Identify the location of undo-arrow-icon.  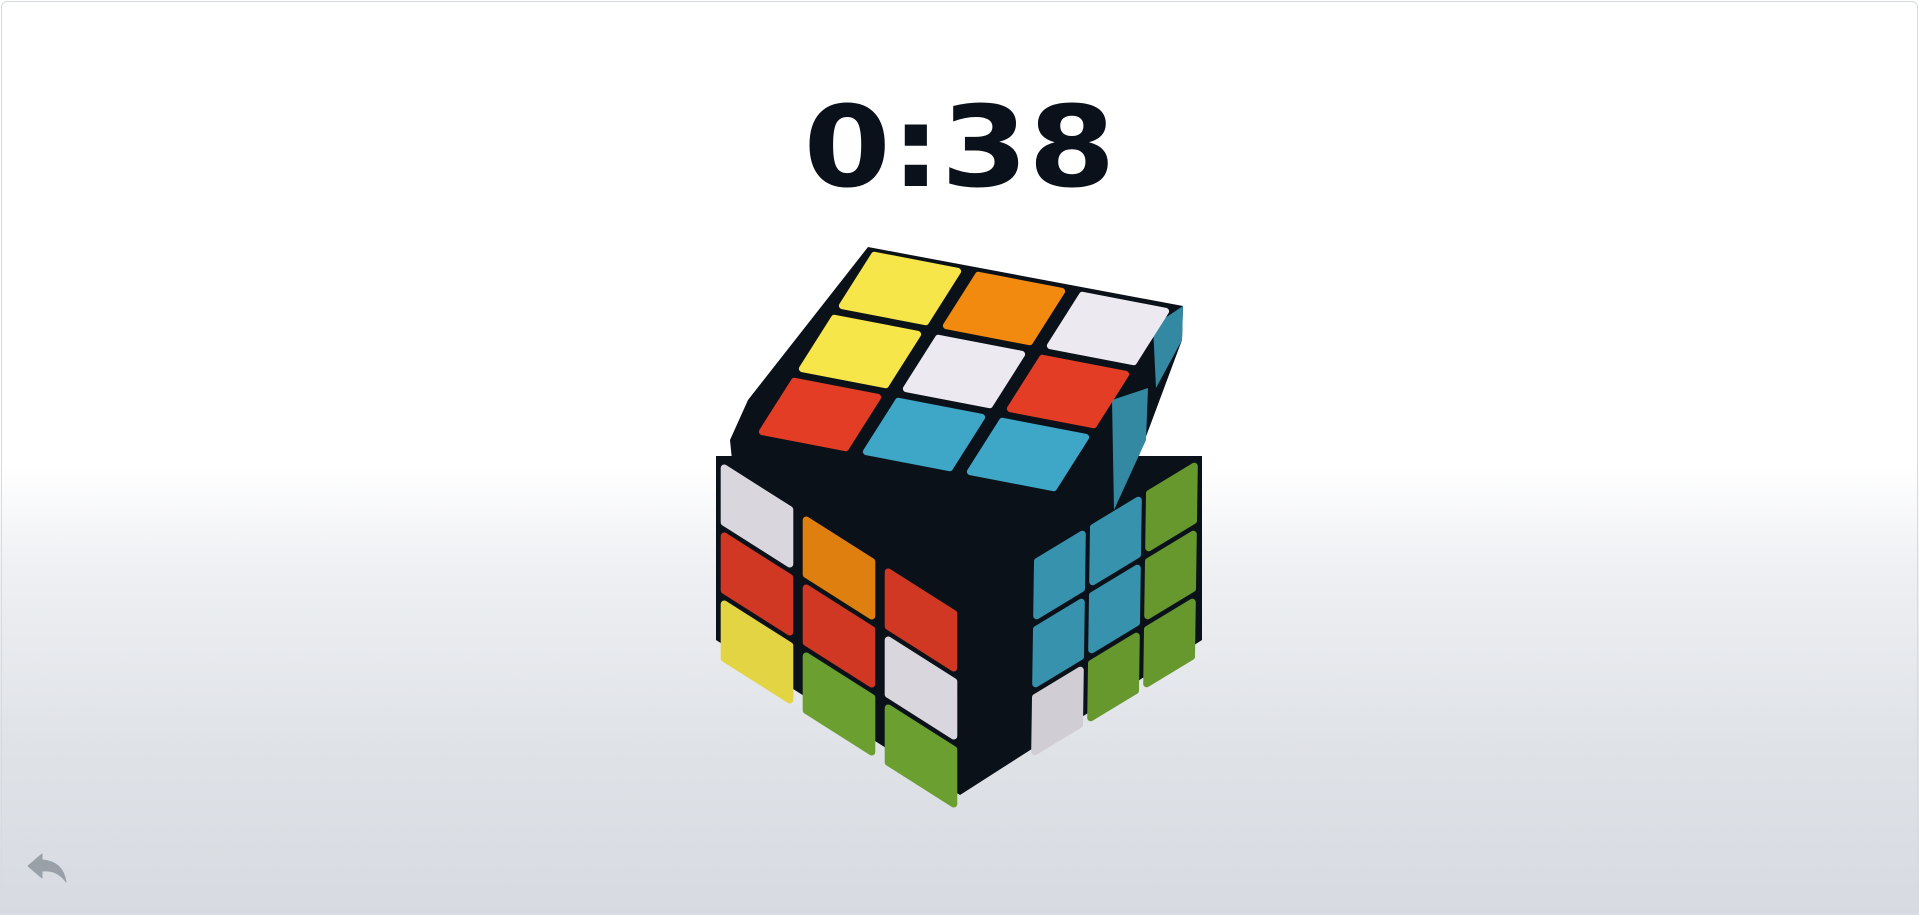
(47, 868).